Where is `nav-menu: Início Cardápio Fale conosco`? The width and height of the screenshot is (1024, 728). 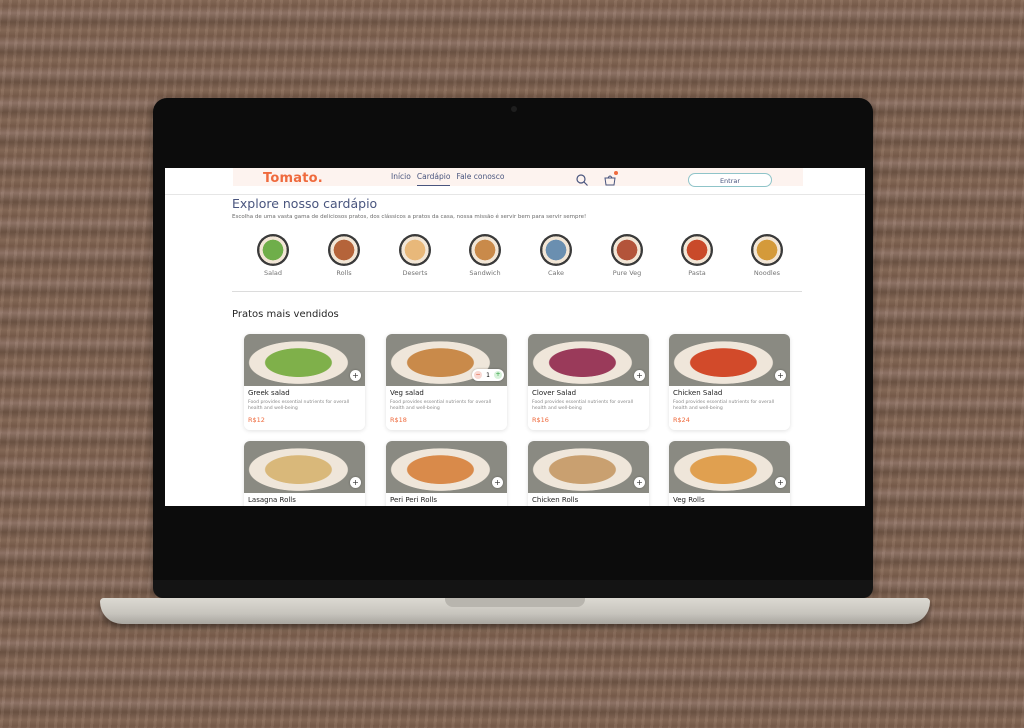 nav-menu: Início Cardápio Fale conosco is located at coordinates (447, 179).